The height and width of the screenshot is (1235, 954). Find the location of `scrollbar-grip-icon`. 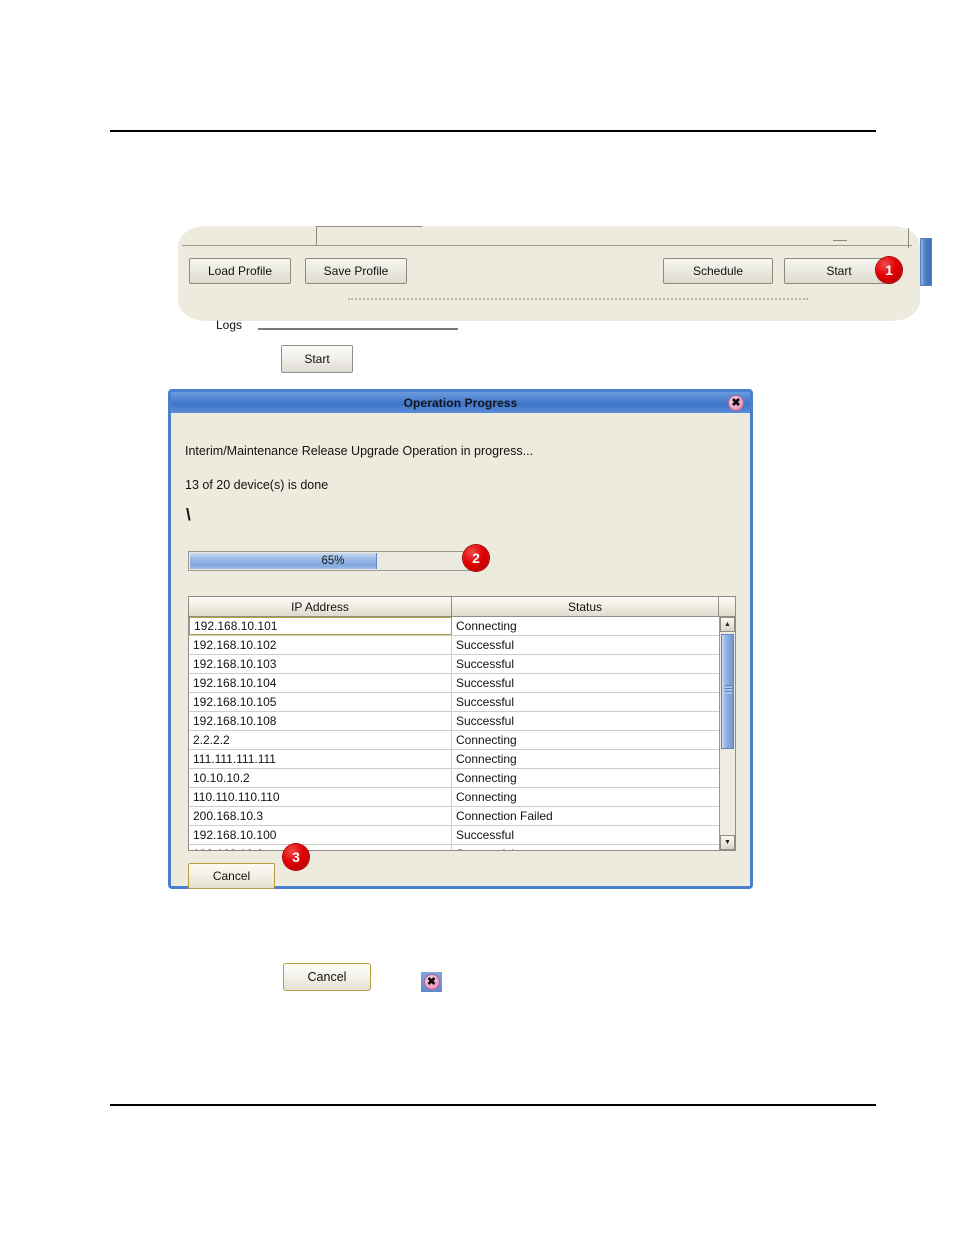

scrollbar-grip-icon is located at coordinates (728, 689).